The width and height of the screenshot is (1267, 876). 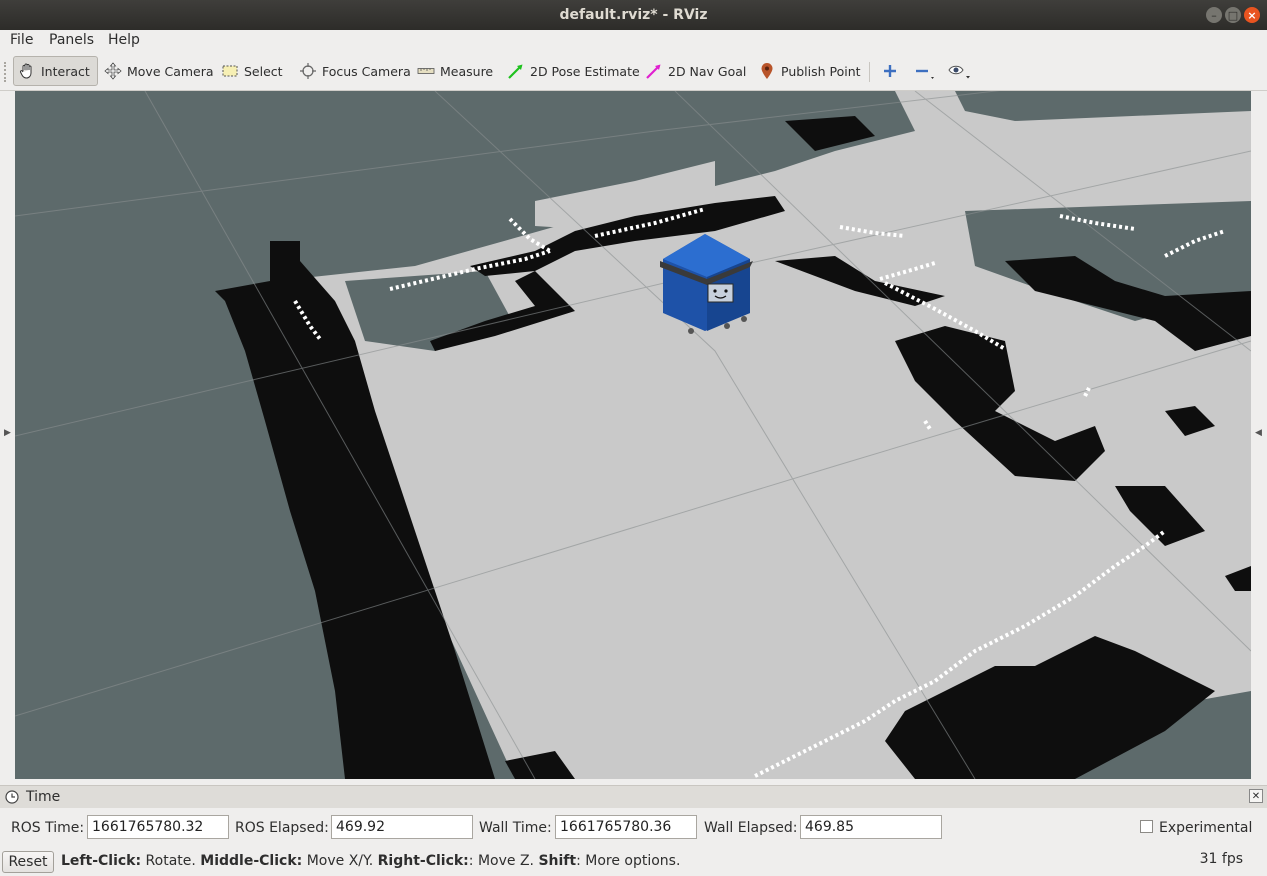 What do you see at coordinates (628, 861) in the screenshot?
I see `hint-shift-value: : More options.` at bounding box center [628, 861].